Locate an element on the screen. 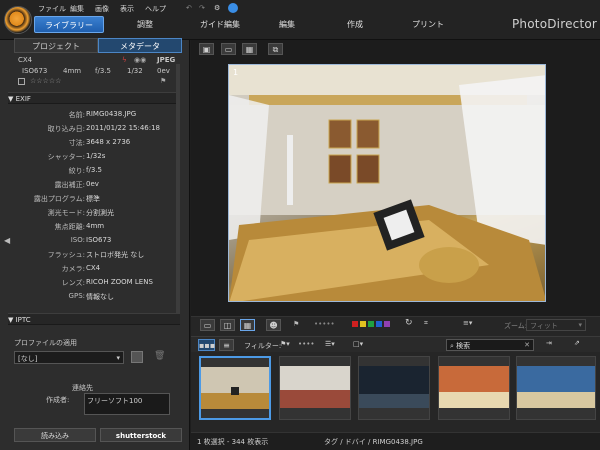 This screenshot has width=600, height=450. shutterstock-button: shutterstock is located at coordinates (141, 435).